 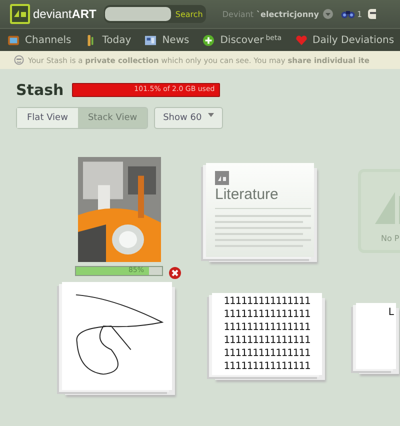 I want to click on notification-count: 1, so click(x=359, y=14).